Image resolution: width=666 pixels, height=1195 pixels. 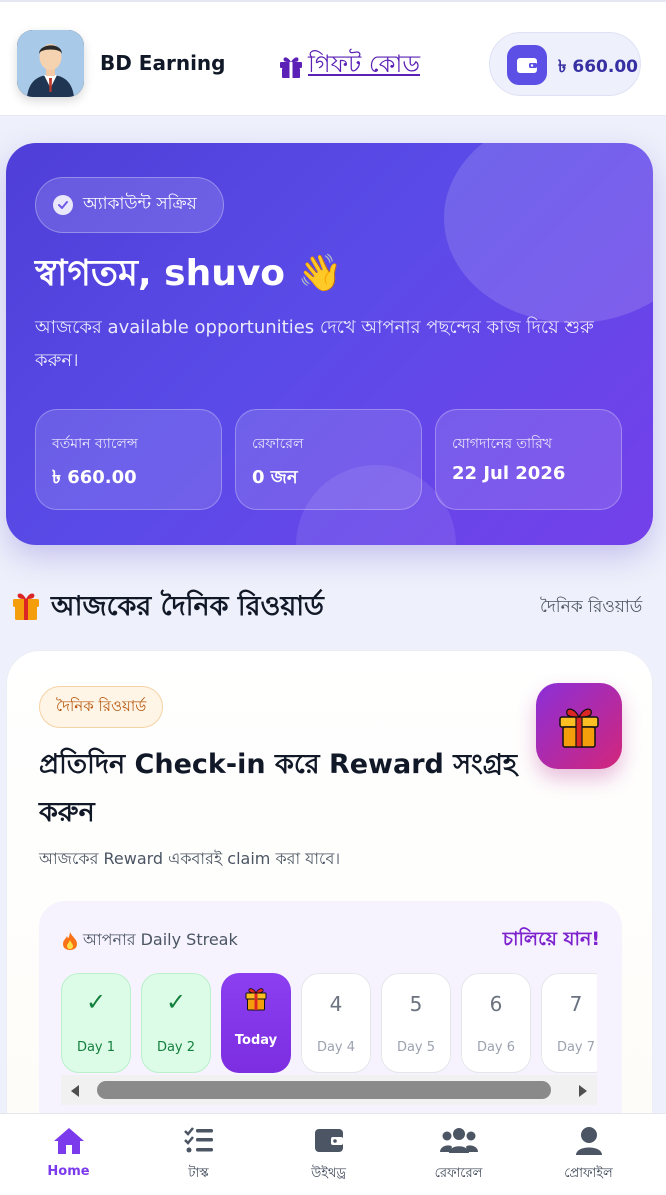 I want to click on daily-reward-link: দৈনিক রিওয়ার্ড, so click(x=591, y=608).